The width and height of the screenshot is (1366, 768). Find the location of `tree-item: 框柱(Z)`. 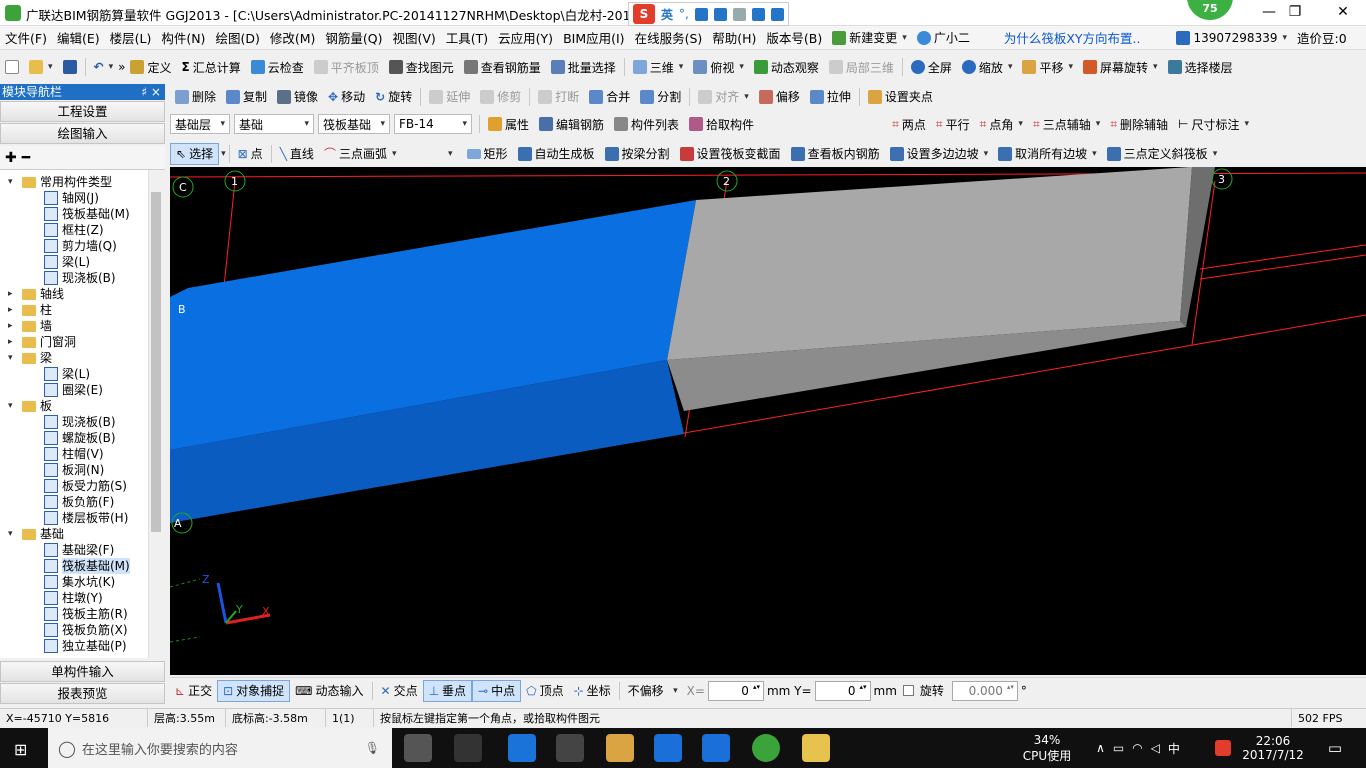

tree-item: 框柱(Z) is located at coordinates (74, 230).